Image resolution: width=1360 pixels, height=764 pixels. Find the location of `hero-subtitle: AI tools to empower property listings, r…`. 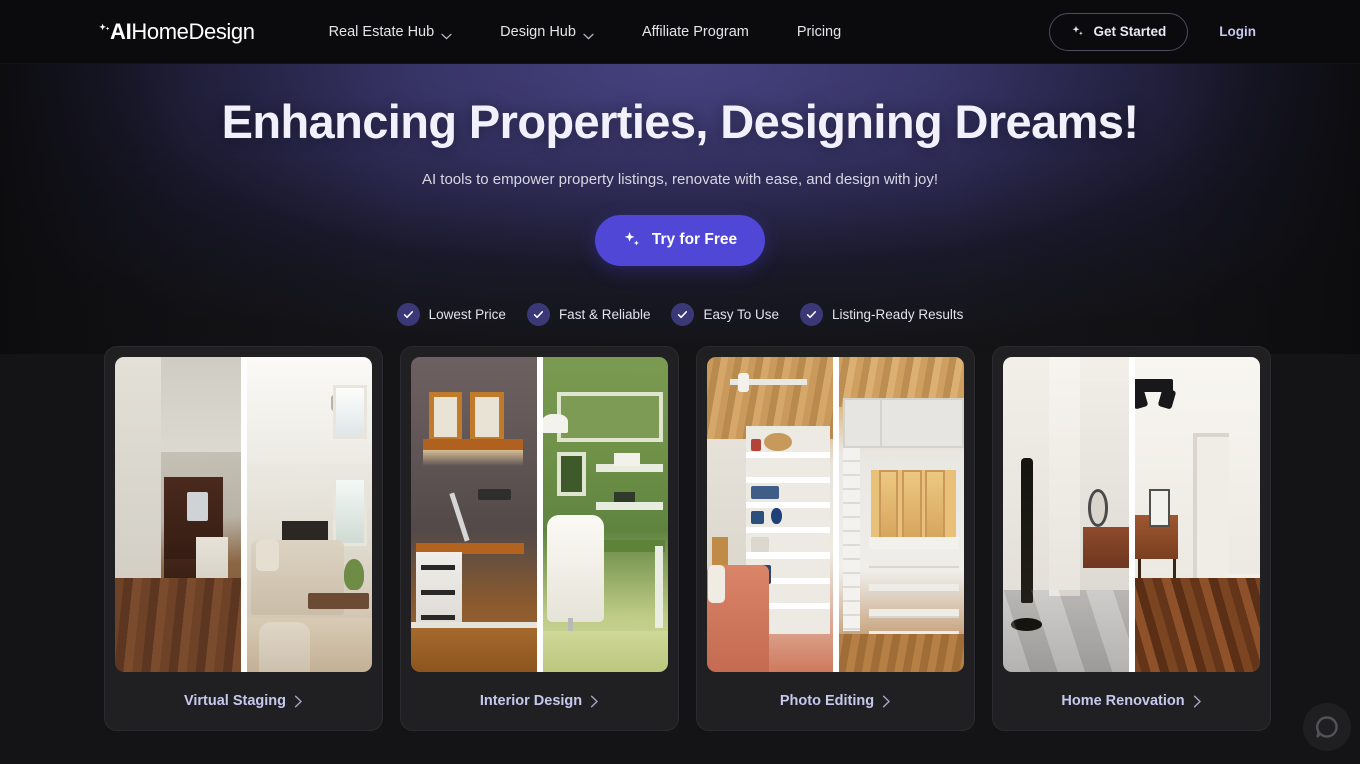

hero-subtitle: AI tools to empower property listings, r… is located at coordinates (680, 179).